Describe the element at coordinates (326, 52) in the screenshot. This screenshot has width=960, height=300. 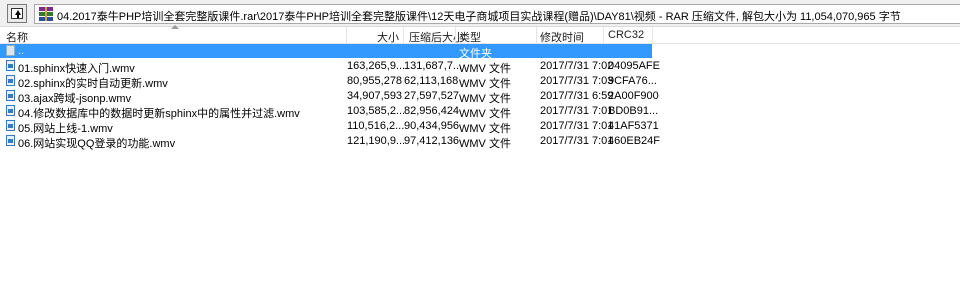
I see `parent-folder-row: .. 文件夹` at that location.